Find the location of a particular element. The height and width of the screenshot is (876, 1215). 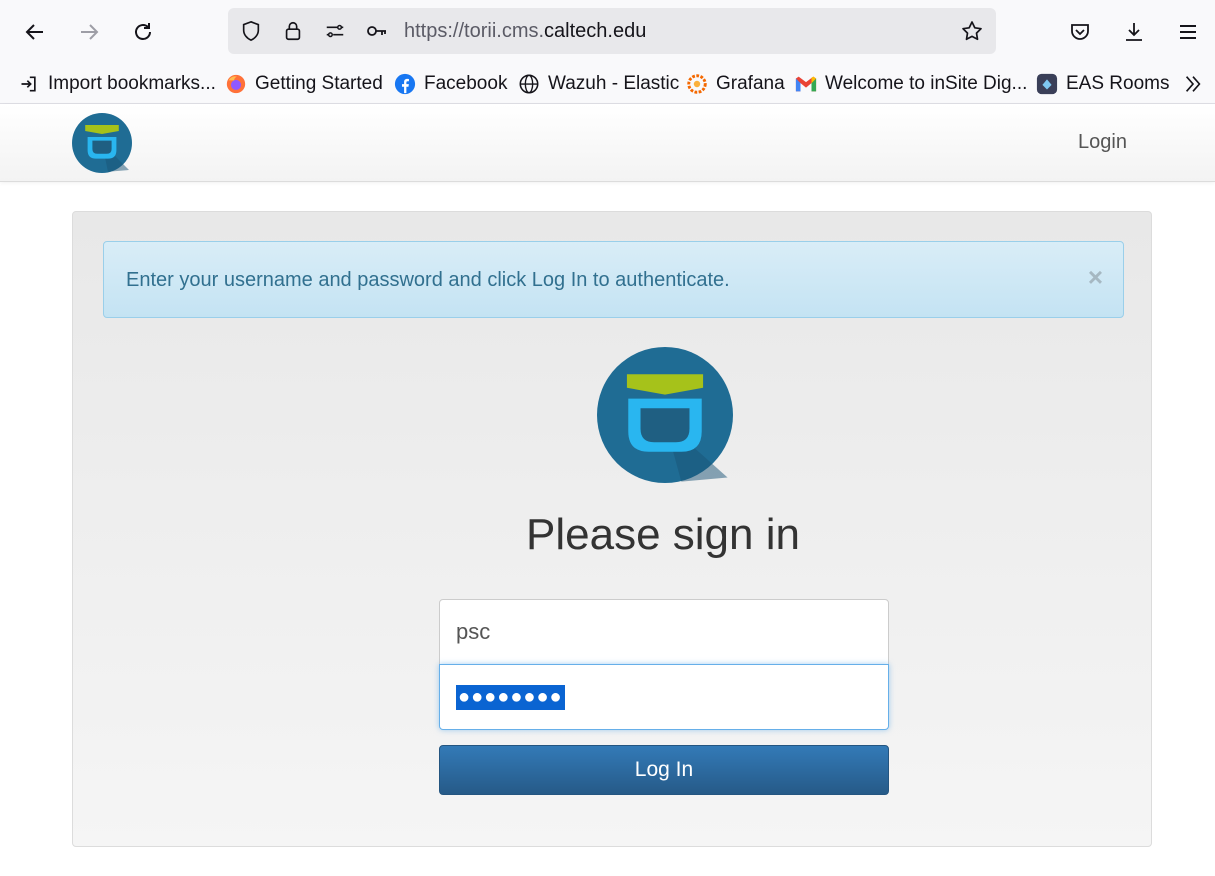

forward-arrow-icon is located at coordinates (90, 32).